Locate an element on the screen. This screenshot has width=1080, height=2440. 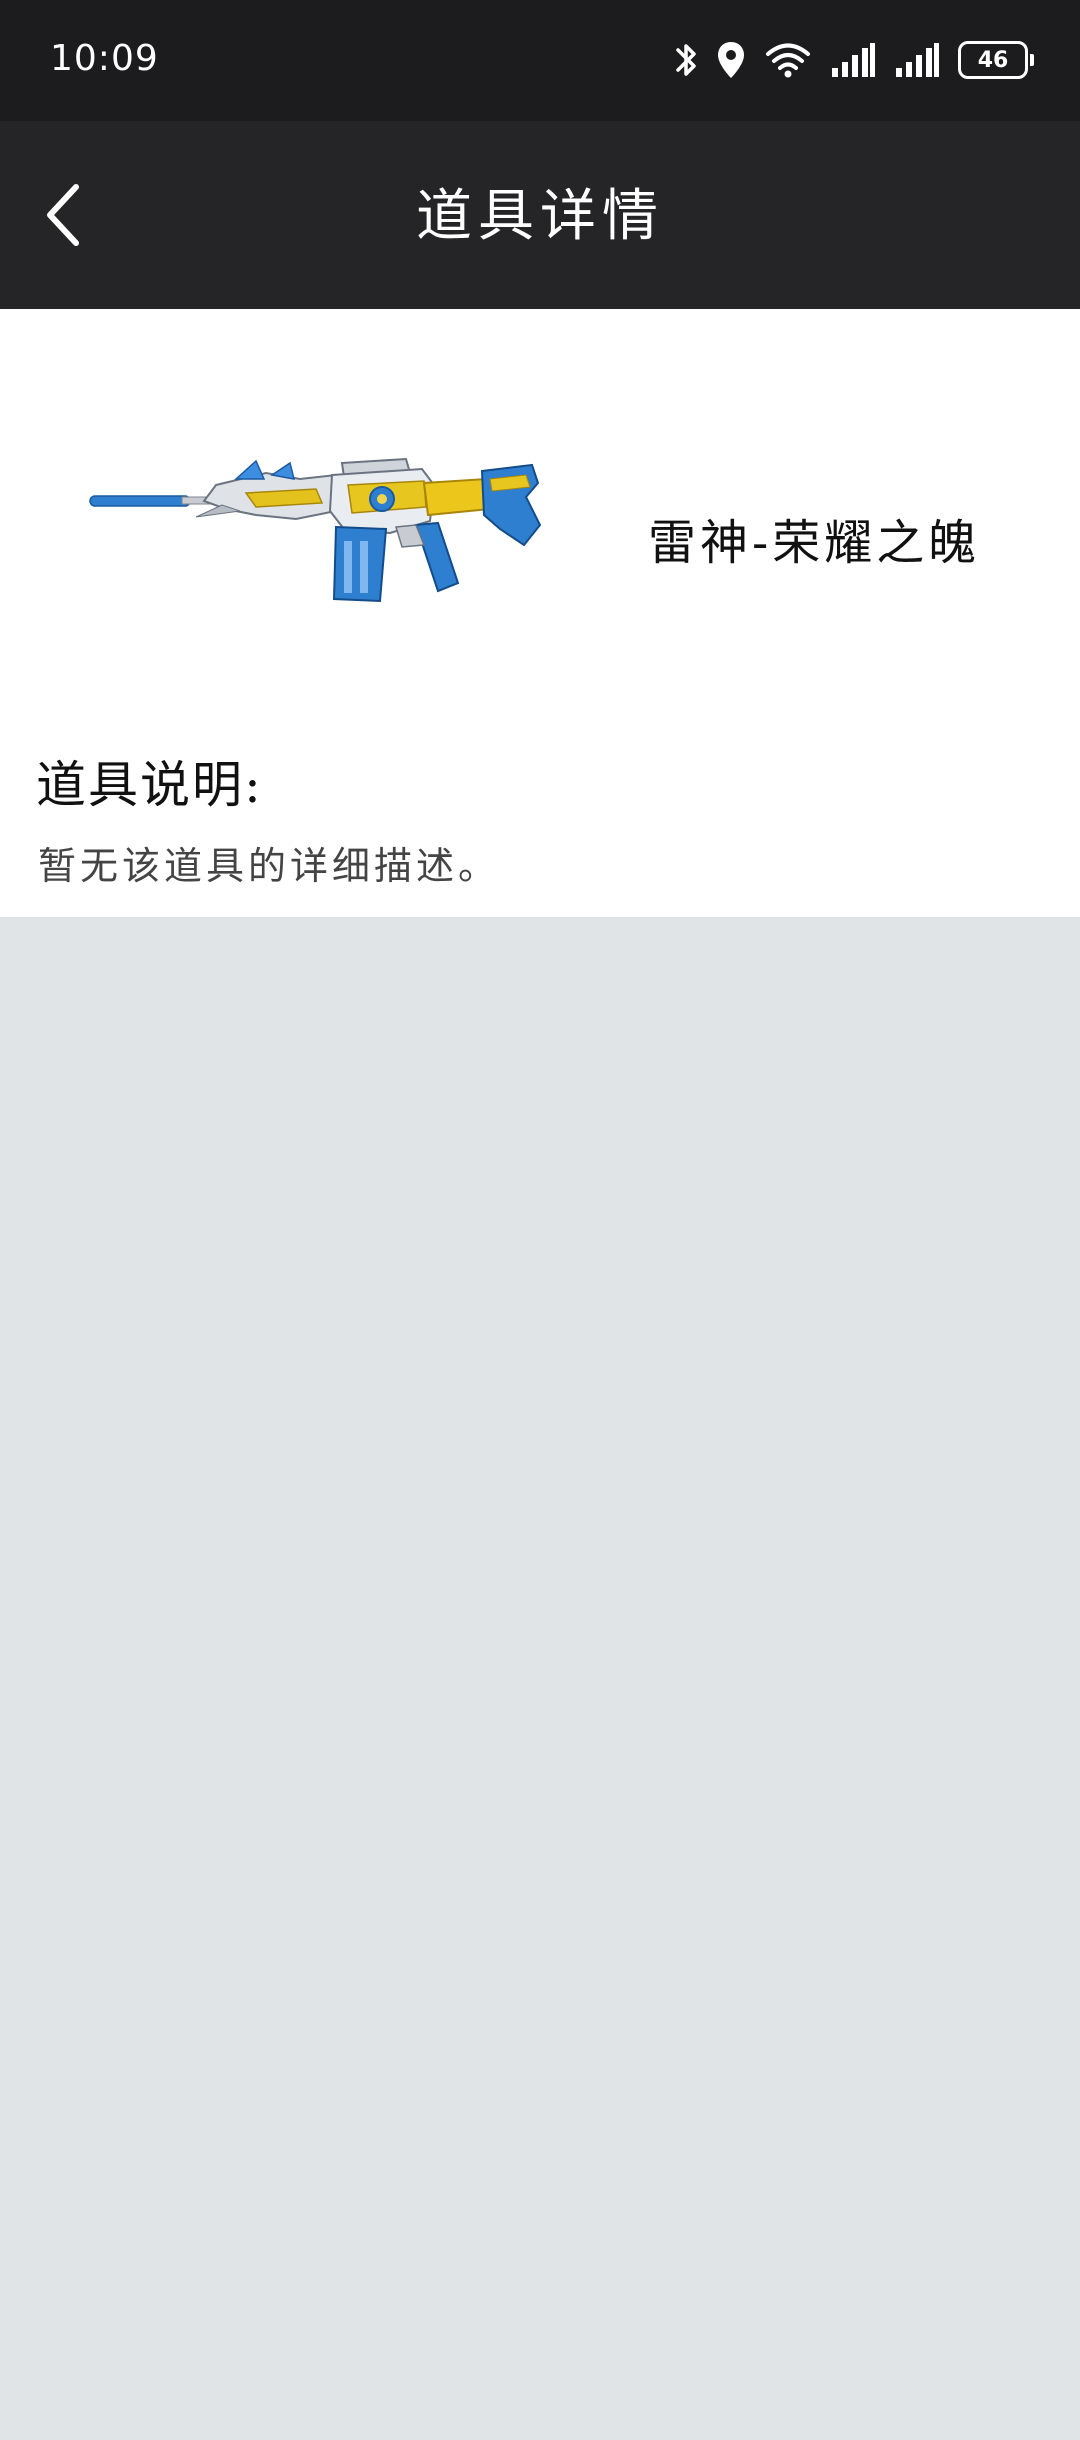
wifi-icon is located at coordinates (788, 60).